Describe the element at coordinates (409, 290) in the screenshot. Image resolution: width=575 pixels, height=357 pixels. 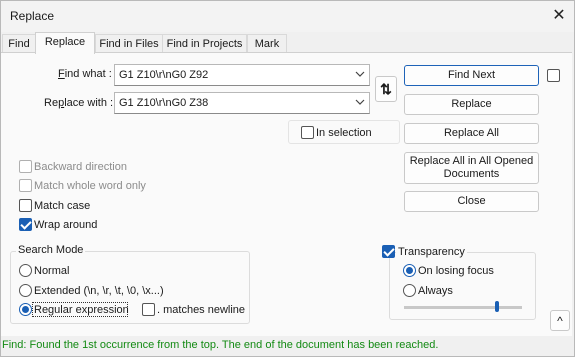
I see `always-radio` at that location.